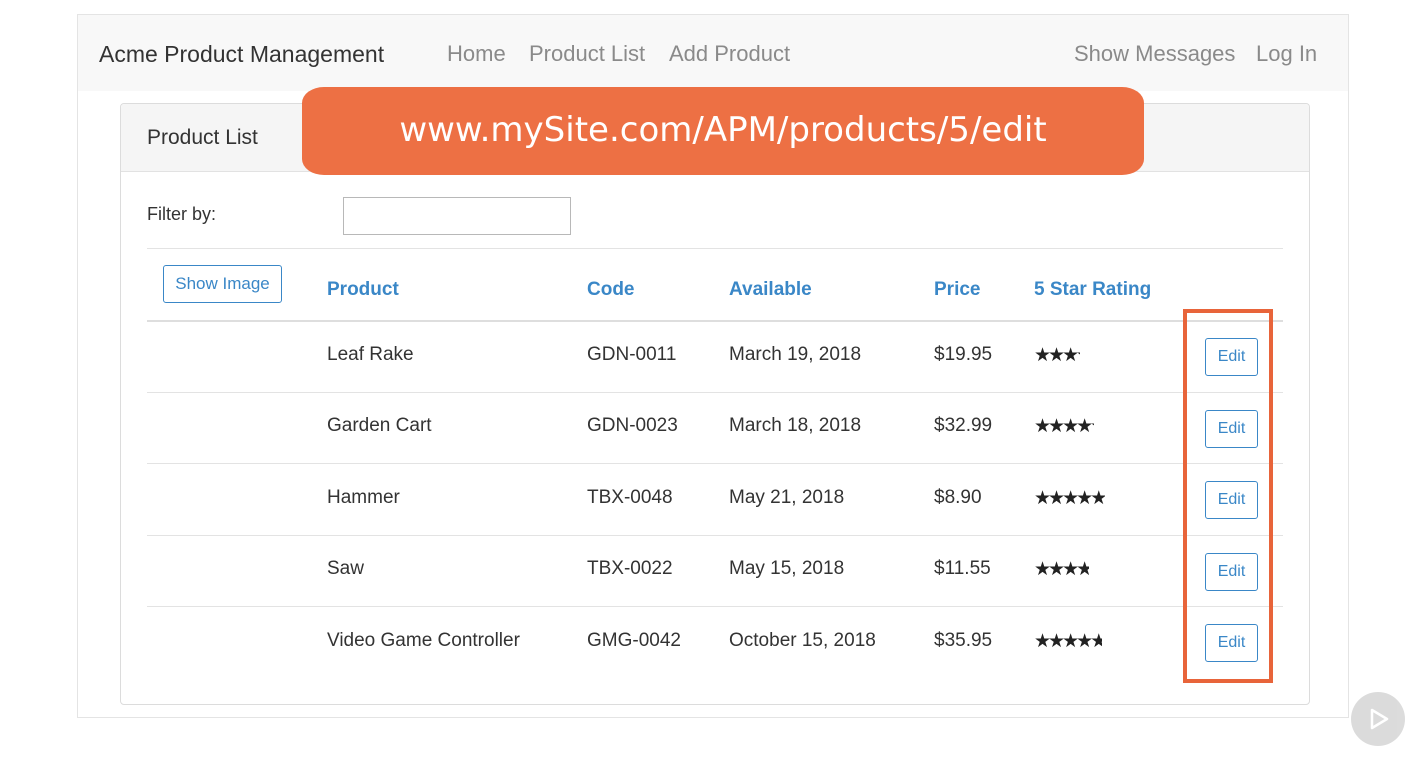  Describe the element at coordinates (962, 568) in the screenshot. I see `cell-price: $11.55` at that location.